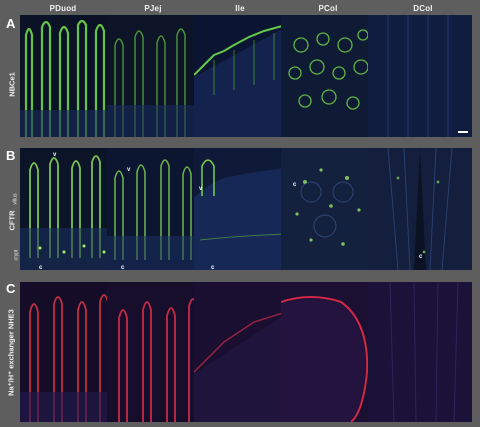 The image size is (480, 427). What do you see at coordinates (11, 23) in the screenshot?
I see `panel-letter-a: A` at bounding box center [11, 23].